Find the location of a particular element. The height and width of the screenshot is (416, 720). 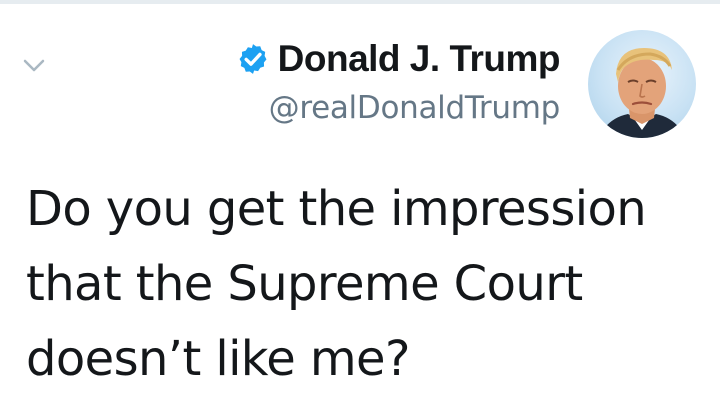

avatar is located at coordinates (642, 84).